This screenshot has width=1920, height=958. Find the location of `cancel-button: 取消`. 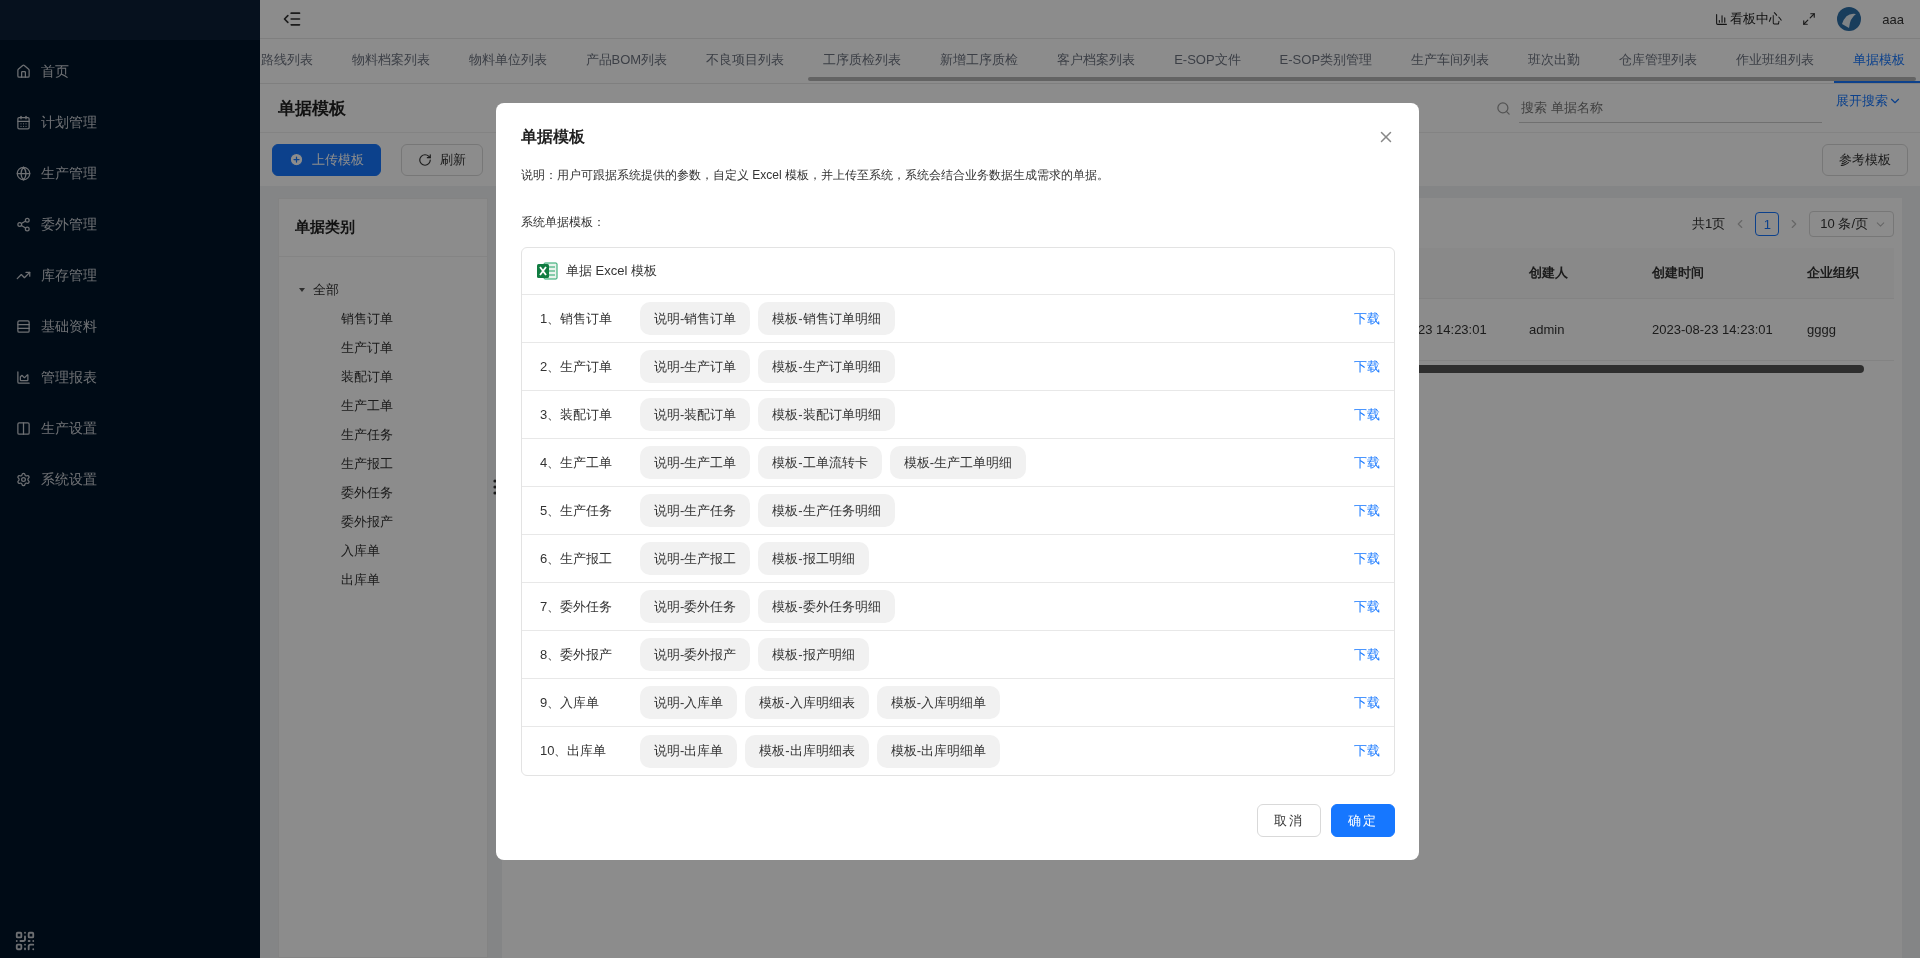

cancel-button: 取消 is located at coordinates (1289, 820).